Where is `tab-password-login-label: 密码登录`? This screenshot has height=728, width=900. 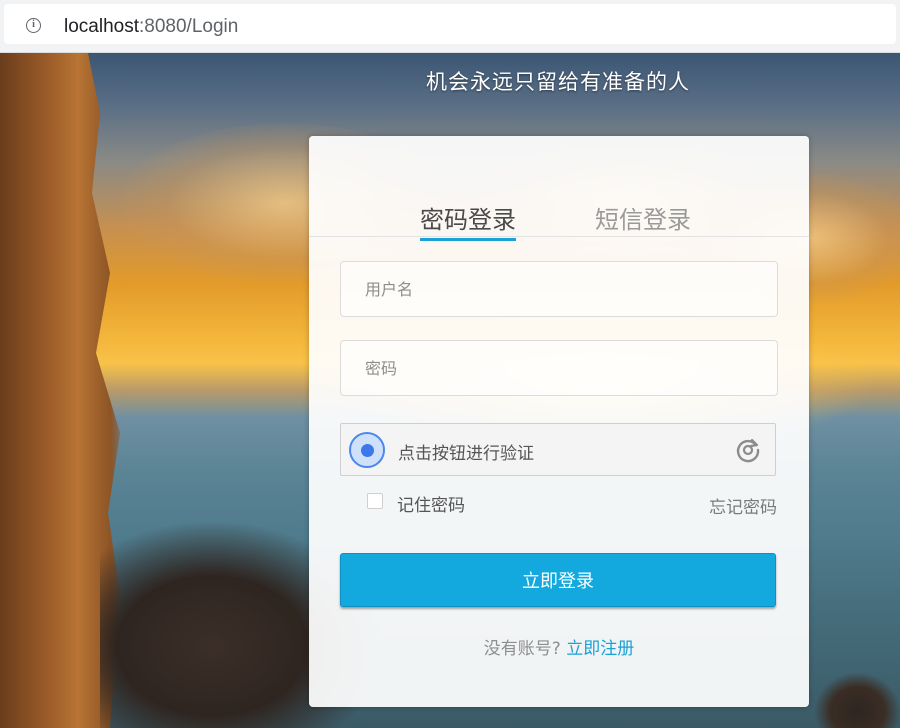 tab-password-login-label: 密码登录 is located at coordinates (468, 220).